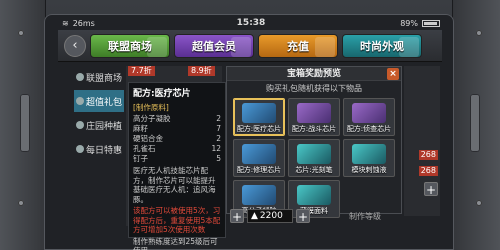  Describe the element at coordinates (162, 94) in the screenshot. I see `tooltip-title: 配方:医疗芯片` at that location.